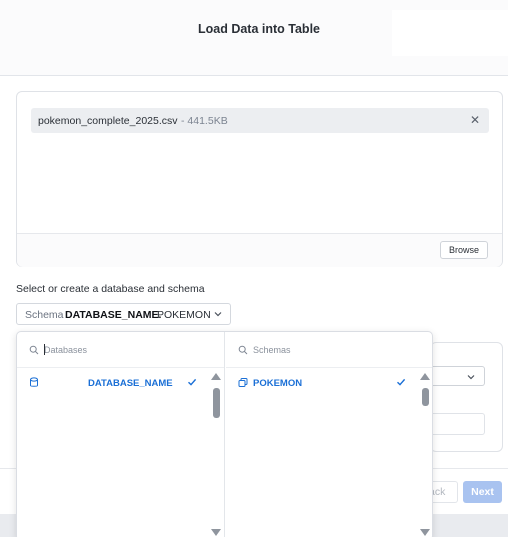  I want to click on file-size: - 441.5KB, so click(204, 121).